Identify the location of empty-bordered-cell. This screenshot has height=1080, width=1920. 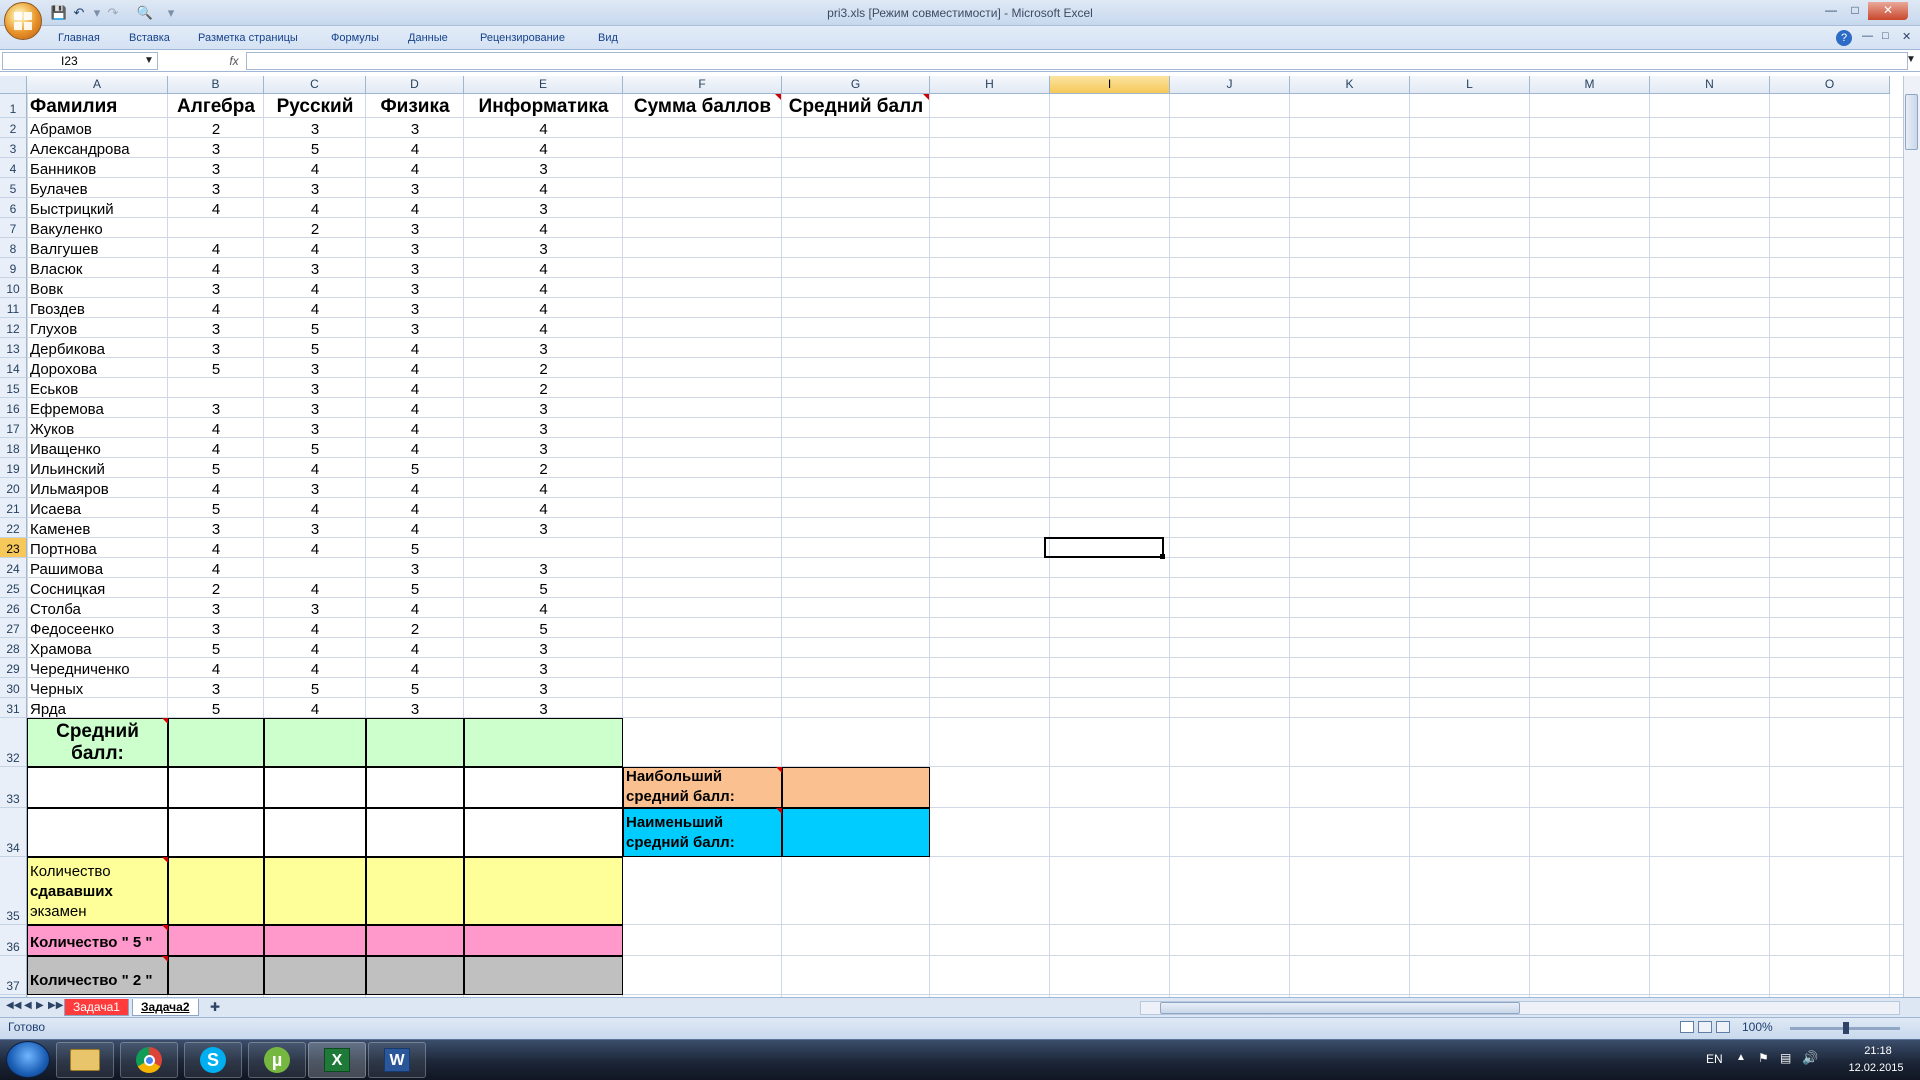
(543, 787).